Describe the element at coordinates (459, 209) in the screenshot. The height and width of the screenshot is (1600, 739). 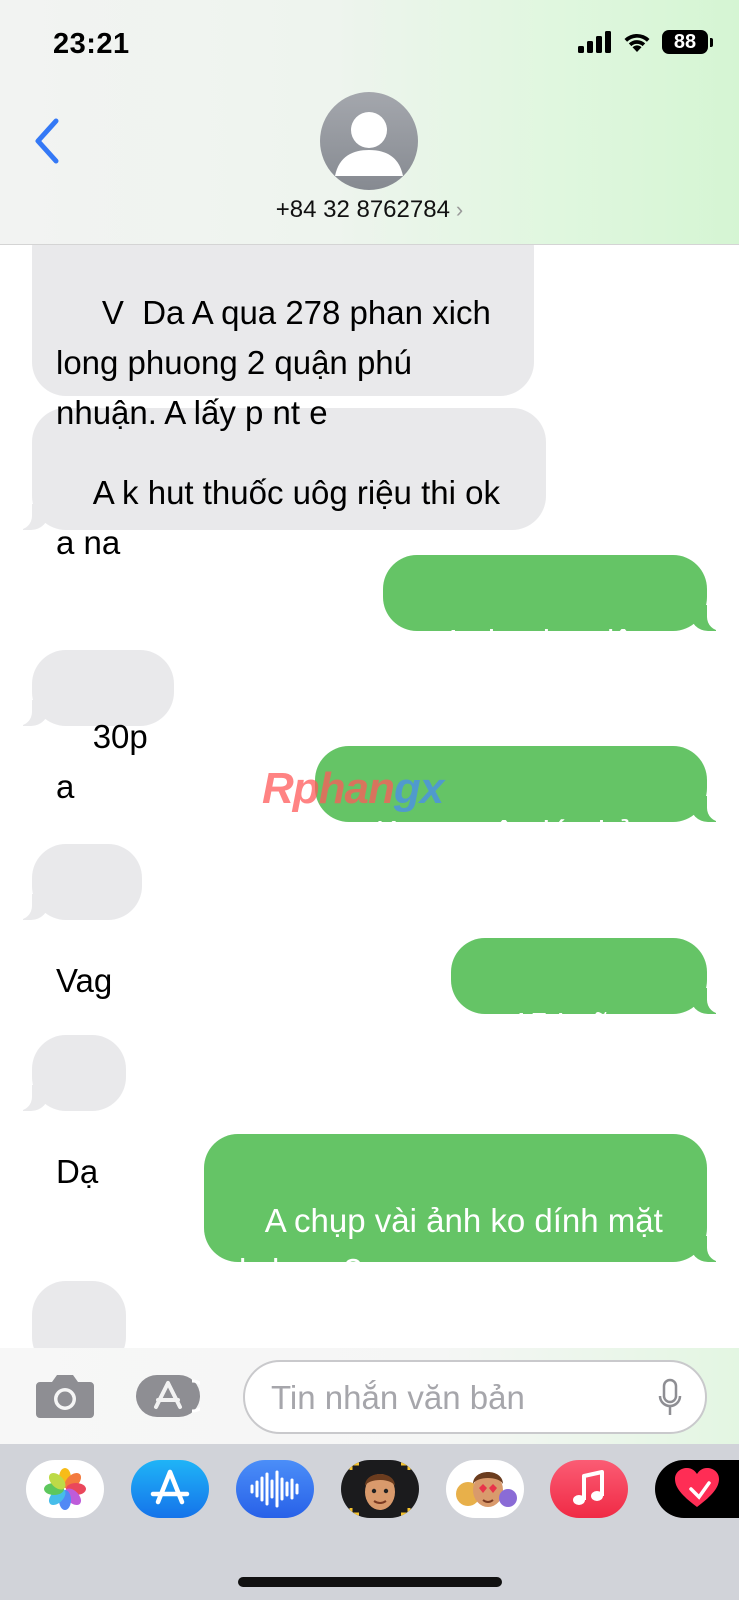
I see `chevron-right-icon: ›` at that location.